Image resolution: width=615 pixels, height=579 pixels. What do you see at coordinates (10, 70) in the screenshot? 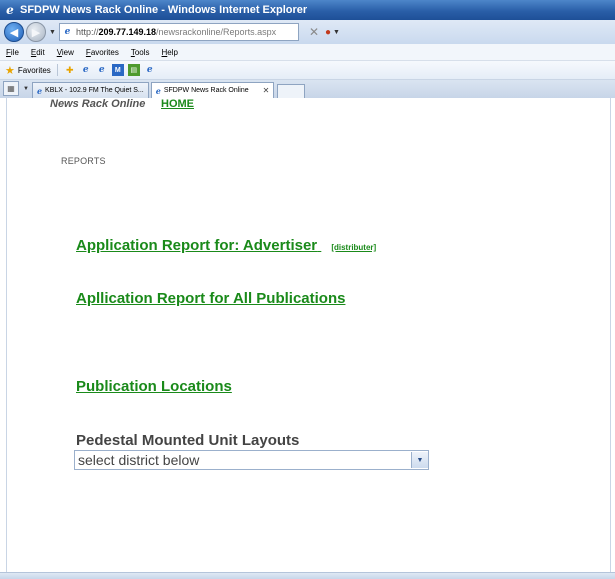
I see `favorites-star-icon: ★` at bounding box center [10, 70].